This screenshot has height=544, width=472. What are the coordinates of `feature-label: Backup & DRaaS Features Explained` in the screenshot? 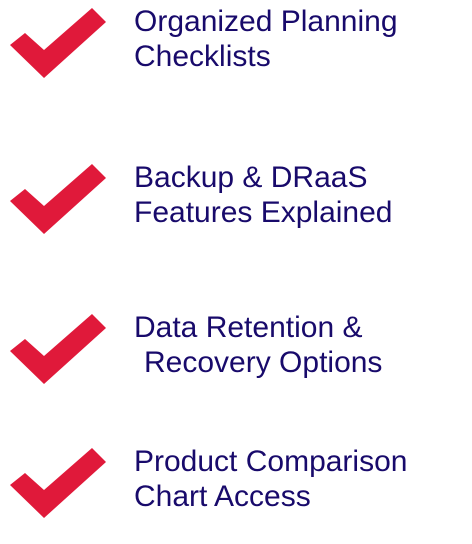 It's located at (263, 195).